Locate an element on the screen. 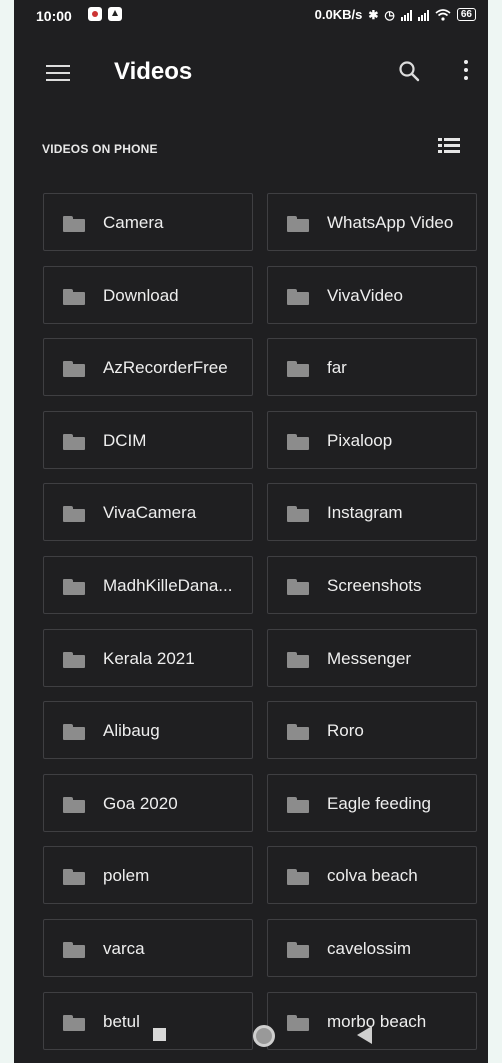 This screenshot has height=1063, width=502. folder-item: DCIM is located at coordinates (148, 439).